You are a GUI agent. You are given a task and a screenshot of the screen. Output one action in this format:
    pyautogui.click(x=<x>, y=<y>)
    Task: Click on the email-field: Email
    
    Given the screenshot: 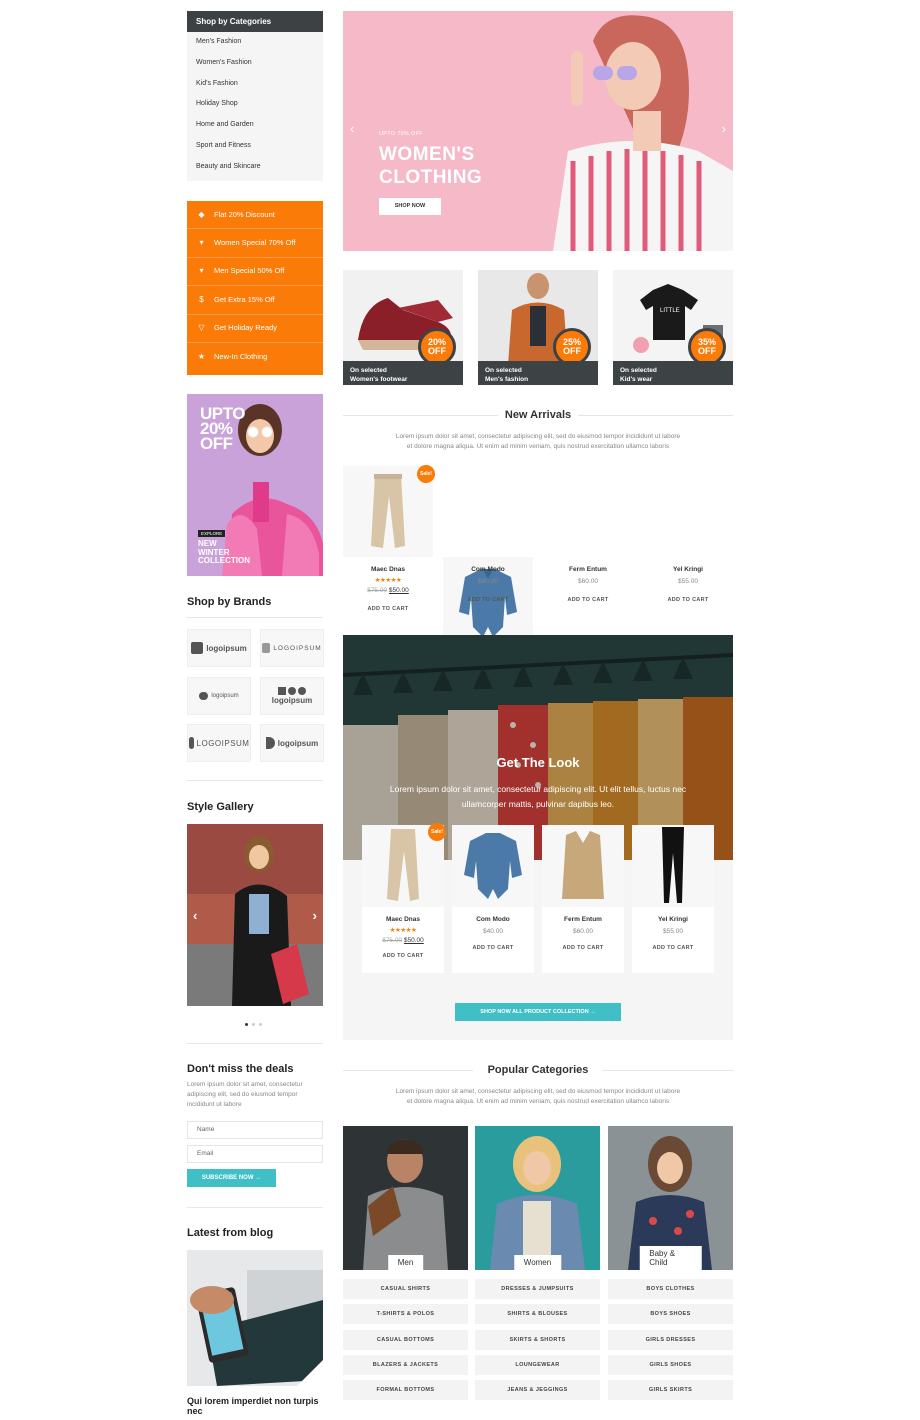 What is the action you would take?
    pyautogui.click(x=255, y=1154)
    